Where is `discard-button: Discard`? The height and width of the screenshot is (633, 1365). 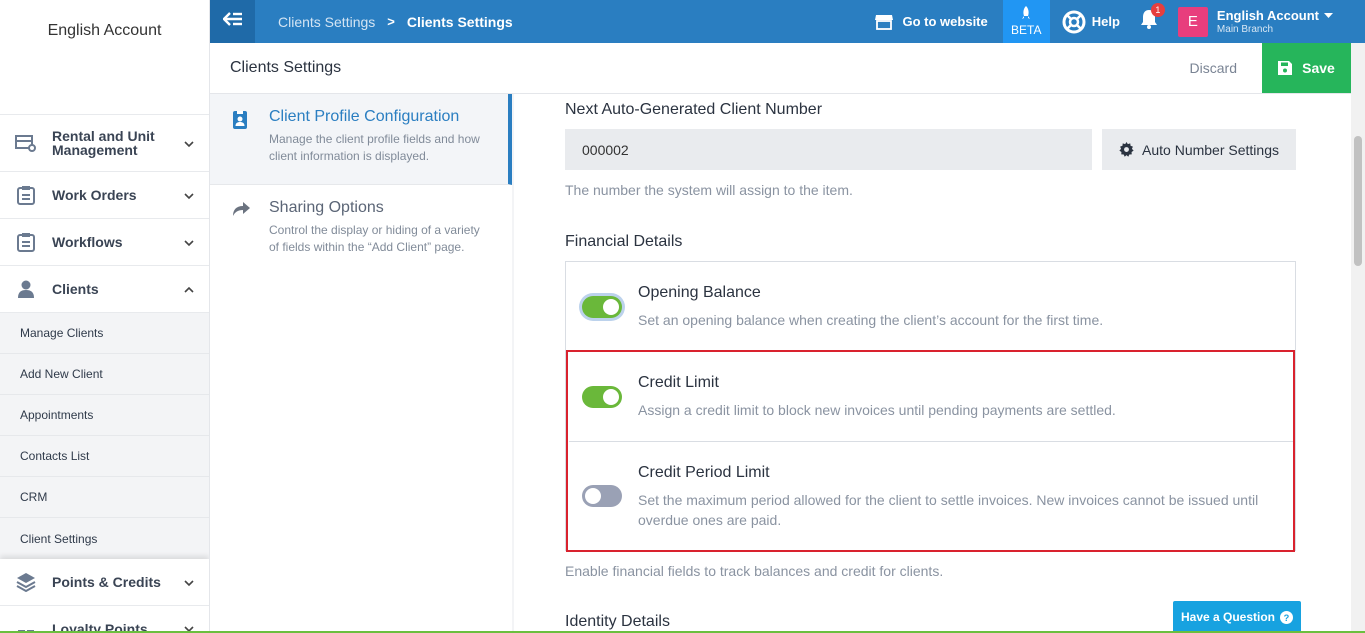
discard-button: Discard is located at coordinates (1213, 68).